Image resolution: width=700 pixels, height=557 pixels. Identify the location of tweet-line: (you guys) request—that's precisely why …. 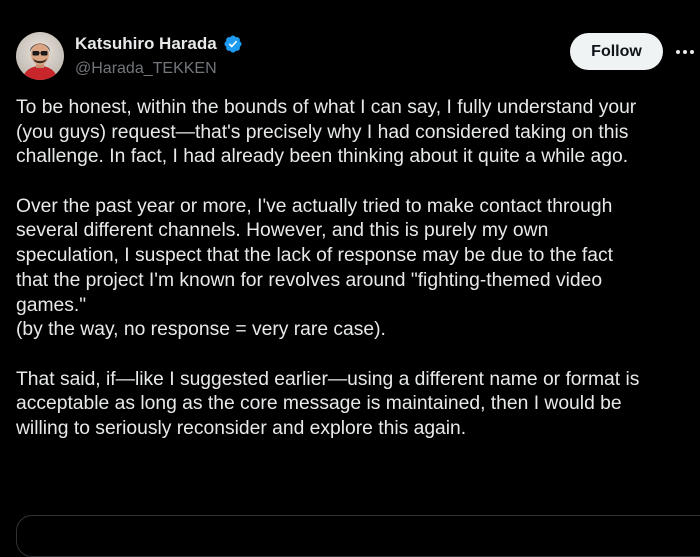
(322, 132).